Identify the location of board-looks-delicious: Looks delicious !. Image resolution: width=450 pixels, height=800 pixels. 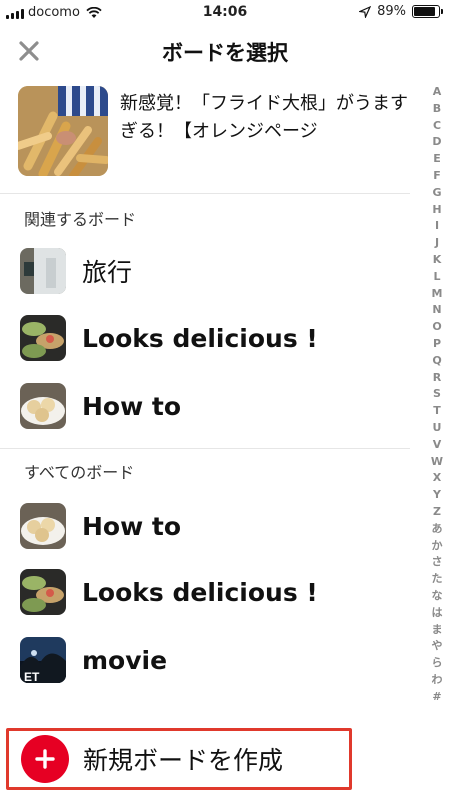
(210, 592).